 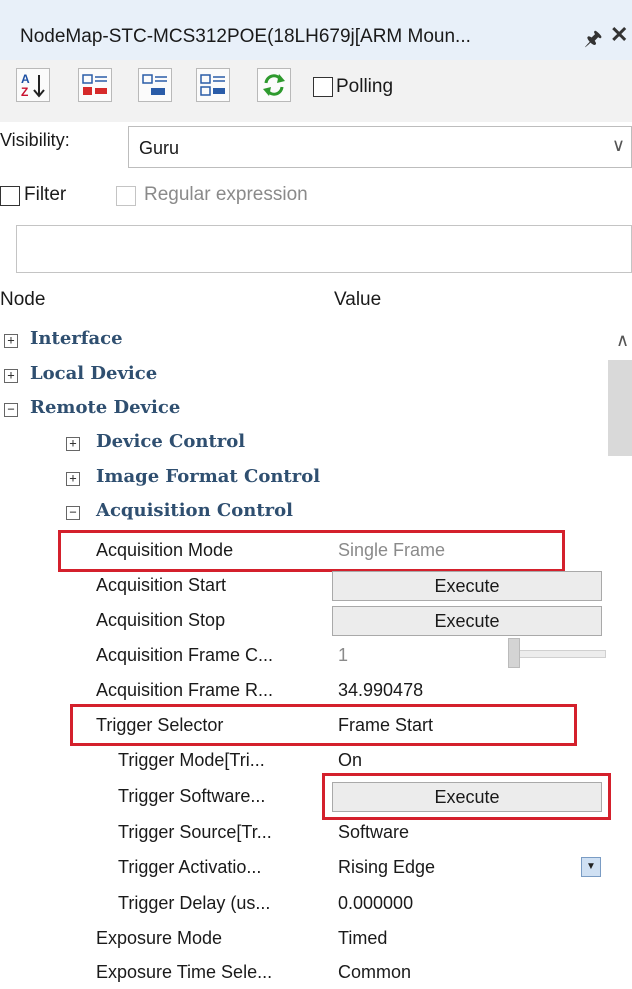 What do you see at coordinates (35, 140) in the screenshot?
I see `visibility-label: Visibility:` at bounding box center [35, 140].